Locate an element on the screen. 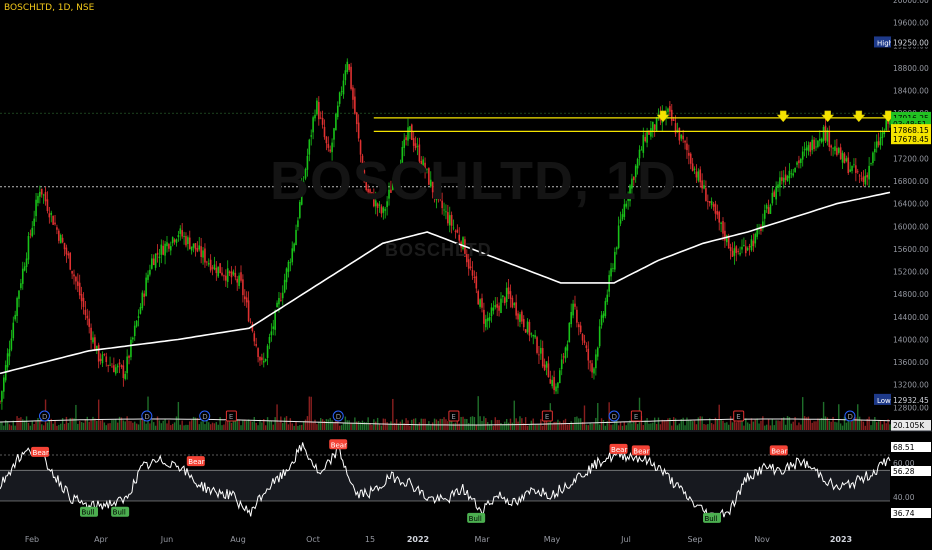 This screenshot has width=932, height=550. rsi-y-label: 68.51 is located at coordinates (904, 447).